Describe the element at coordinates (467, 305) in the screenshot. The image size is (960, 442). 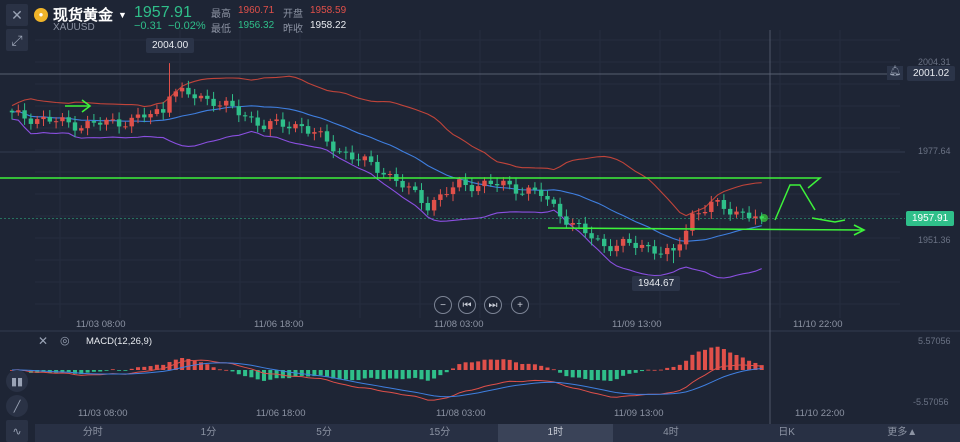
I see `scroll-start-button: ⏮` at that location.